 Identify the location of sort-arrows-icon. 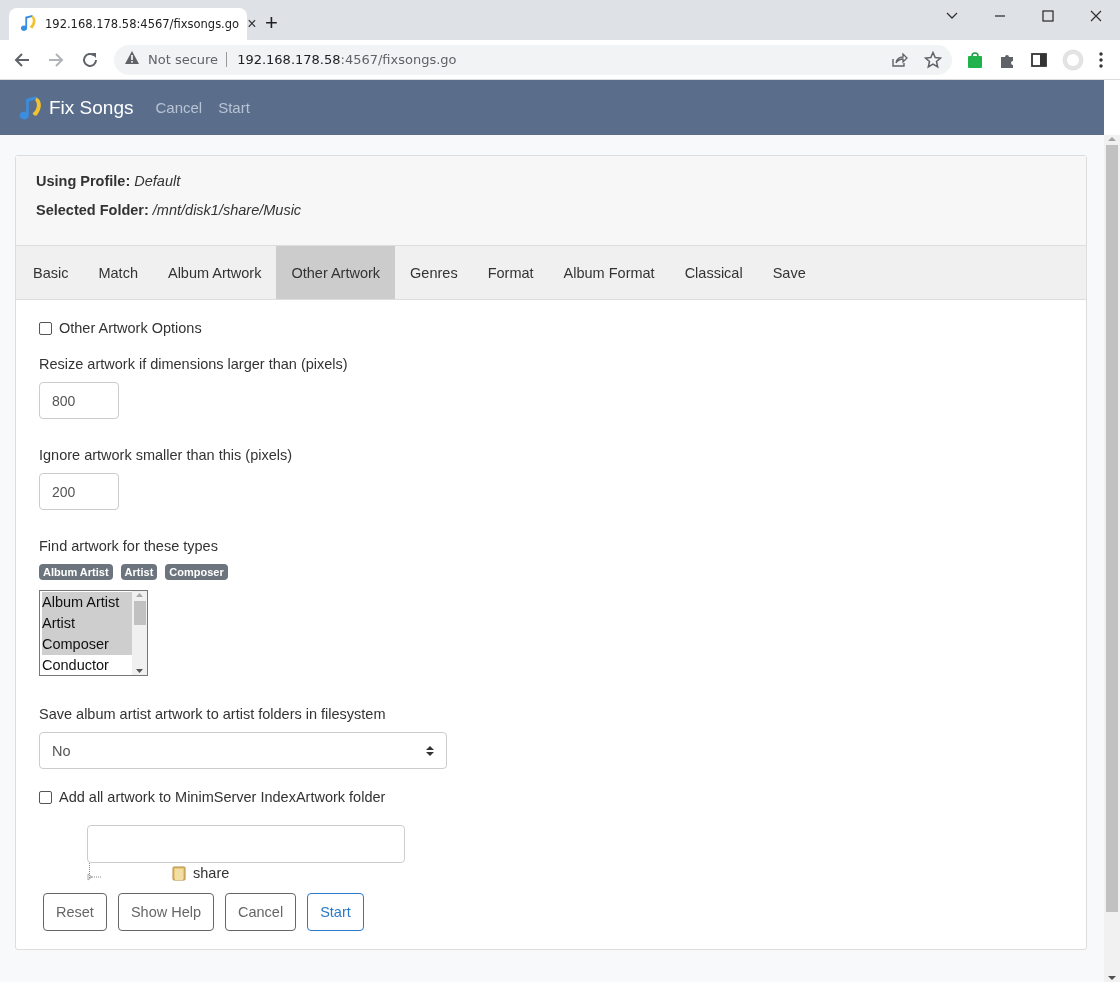
(430, 750).